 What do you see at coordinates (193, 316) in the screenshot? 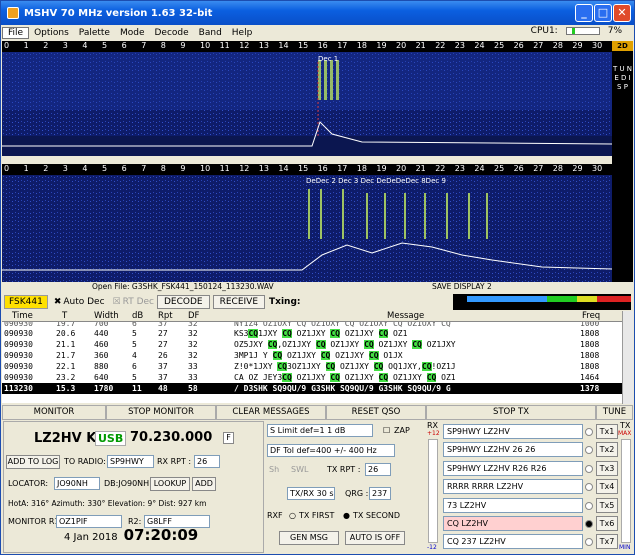
I see `col-df: DF` at bounding box center [193, 316].